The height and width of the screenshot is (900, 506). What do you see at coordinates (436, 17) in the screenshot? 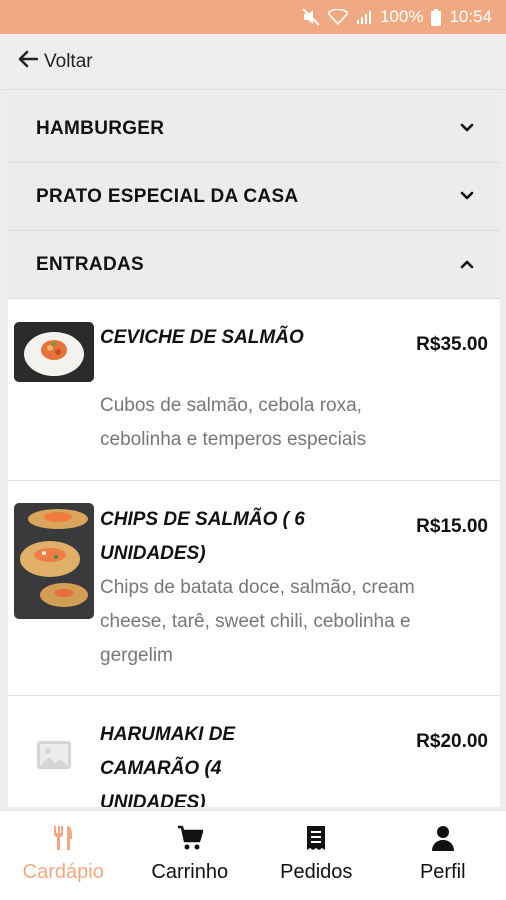
I see `battery-icon` at bounding box center [436, 17].